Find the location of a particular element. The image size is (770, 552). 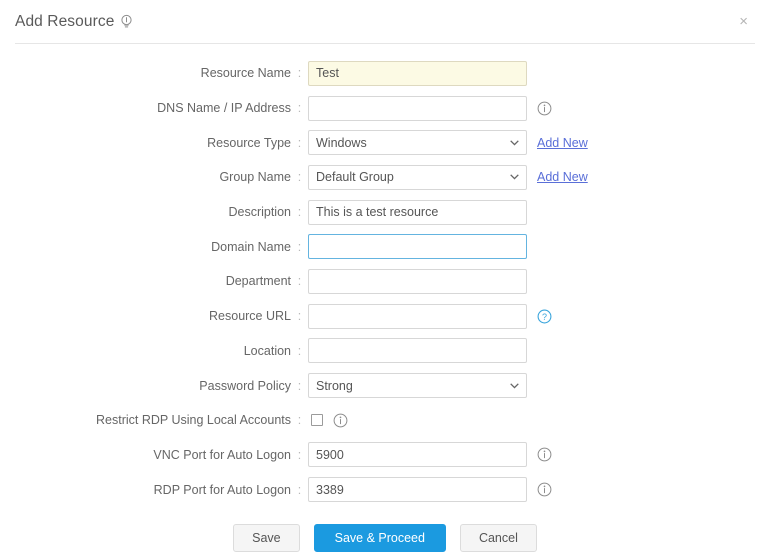

label-description: Description is located at coordinates (259, 212).